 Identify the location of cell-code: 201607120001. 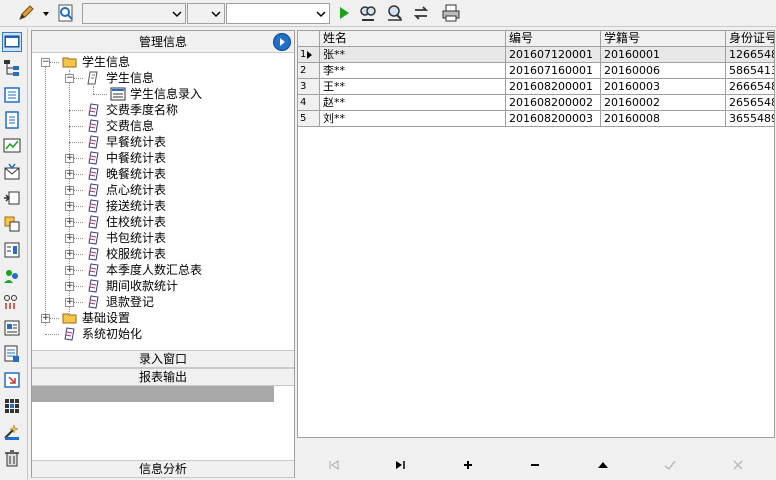
(553, 55).